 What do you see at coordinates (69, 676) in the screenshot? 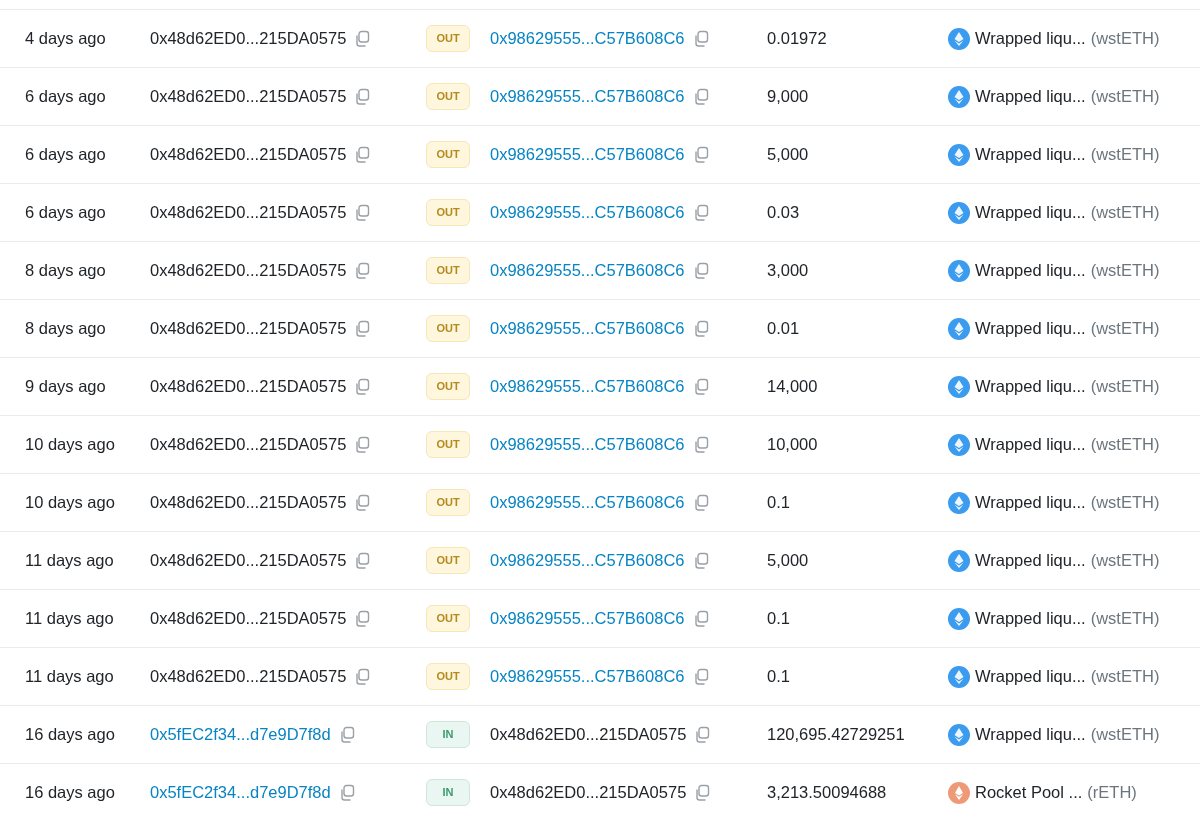
I see `age-text: 11 days ago` at bounding box center [69, 676].